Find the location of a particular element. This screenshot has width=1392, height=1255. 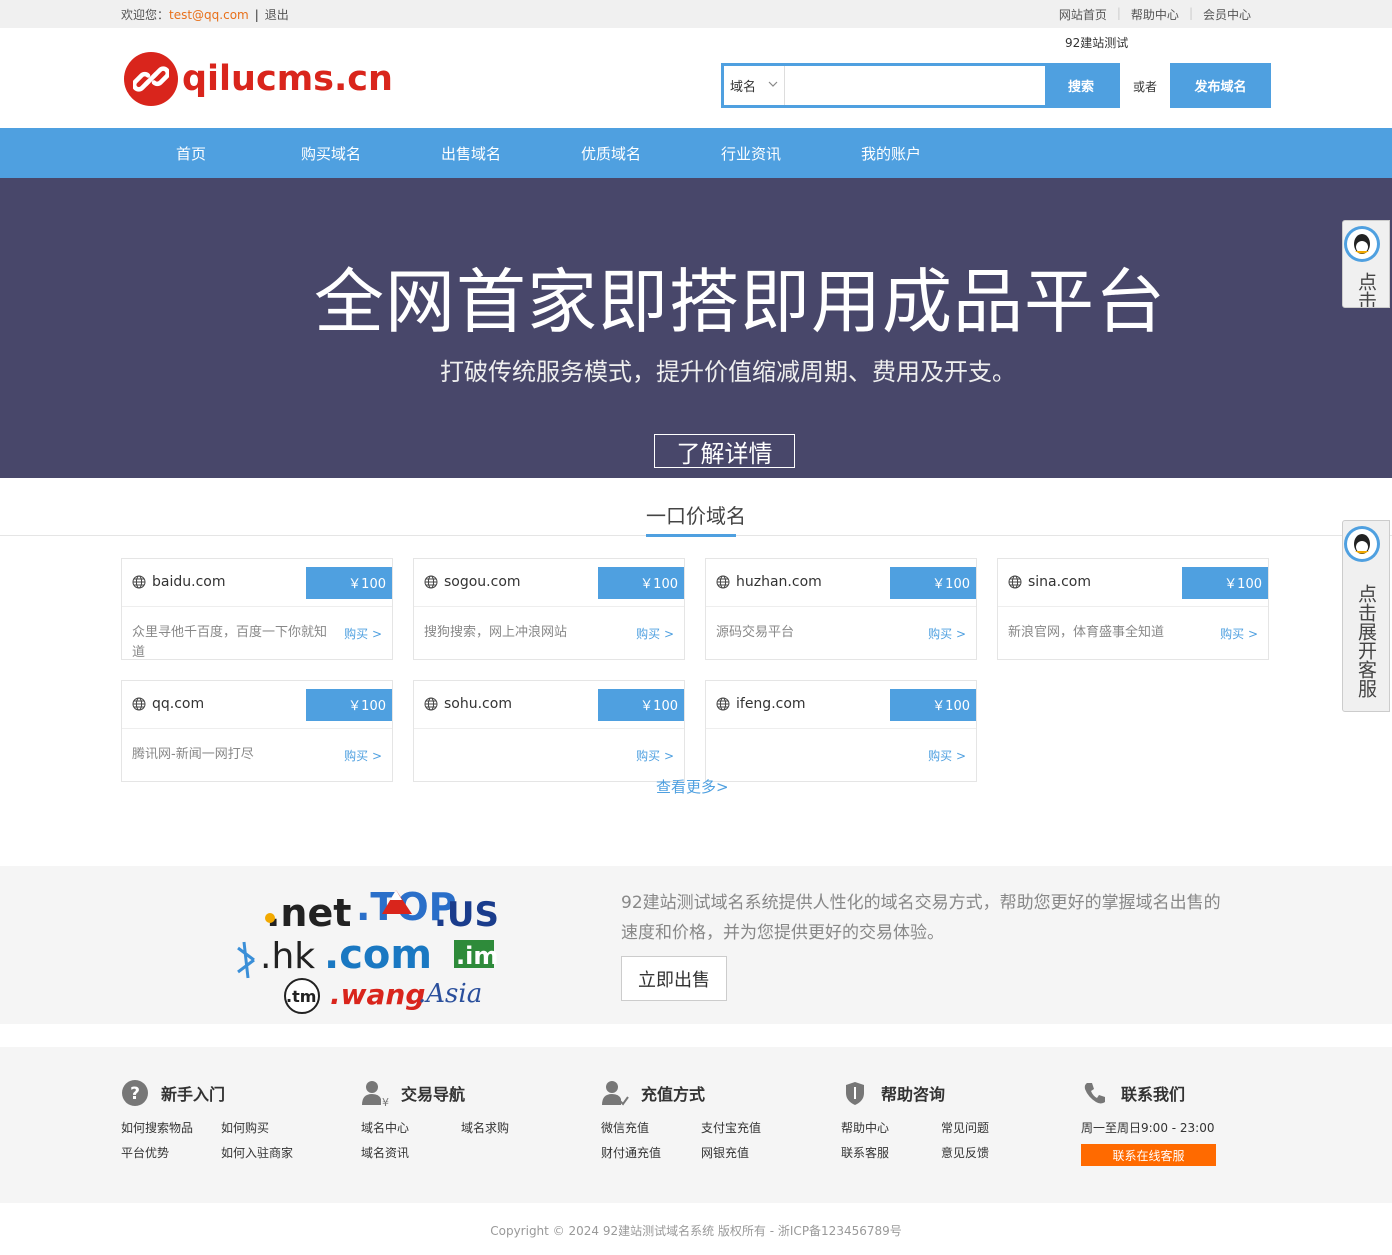

side-service-expanded: 点击展开客服 is located at coordinates (1366, 616).